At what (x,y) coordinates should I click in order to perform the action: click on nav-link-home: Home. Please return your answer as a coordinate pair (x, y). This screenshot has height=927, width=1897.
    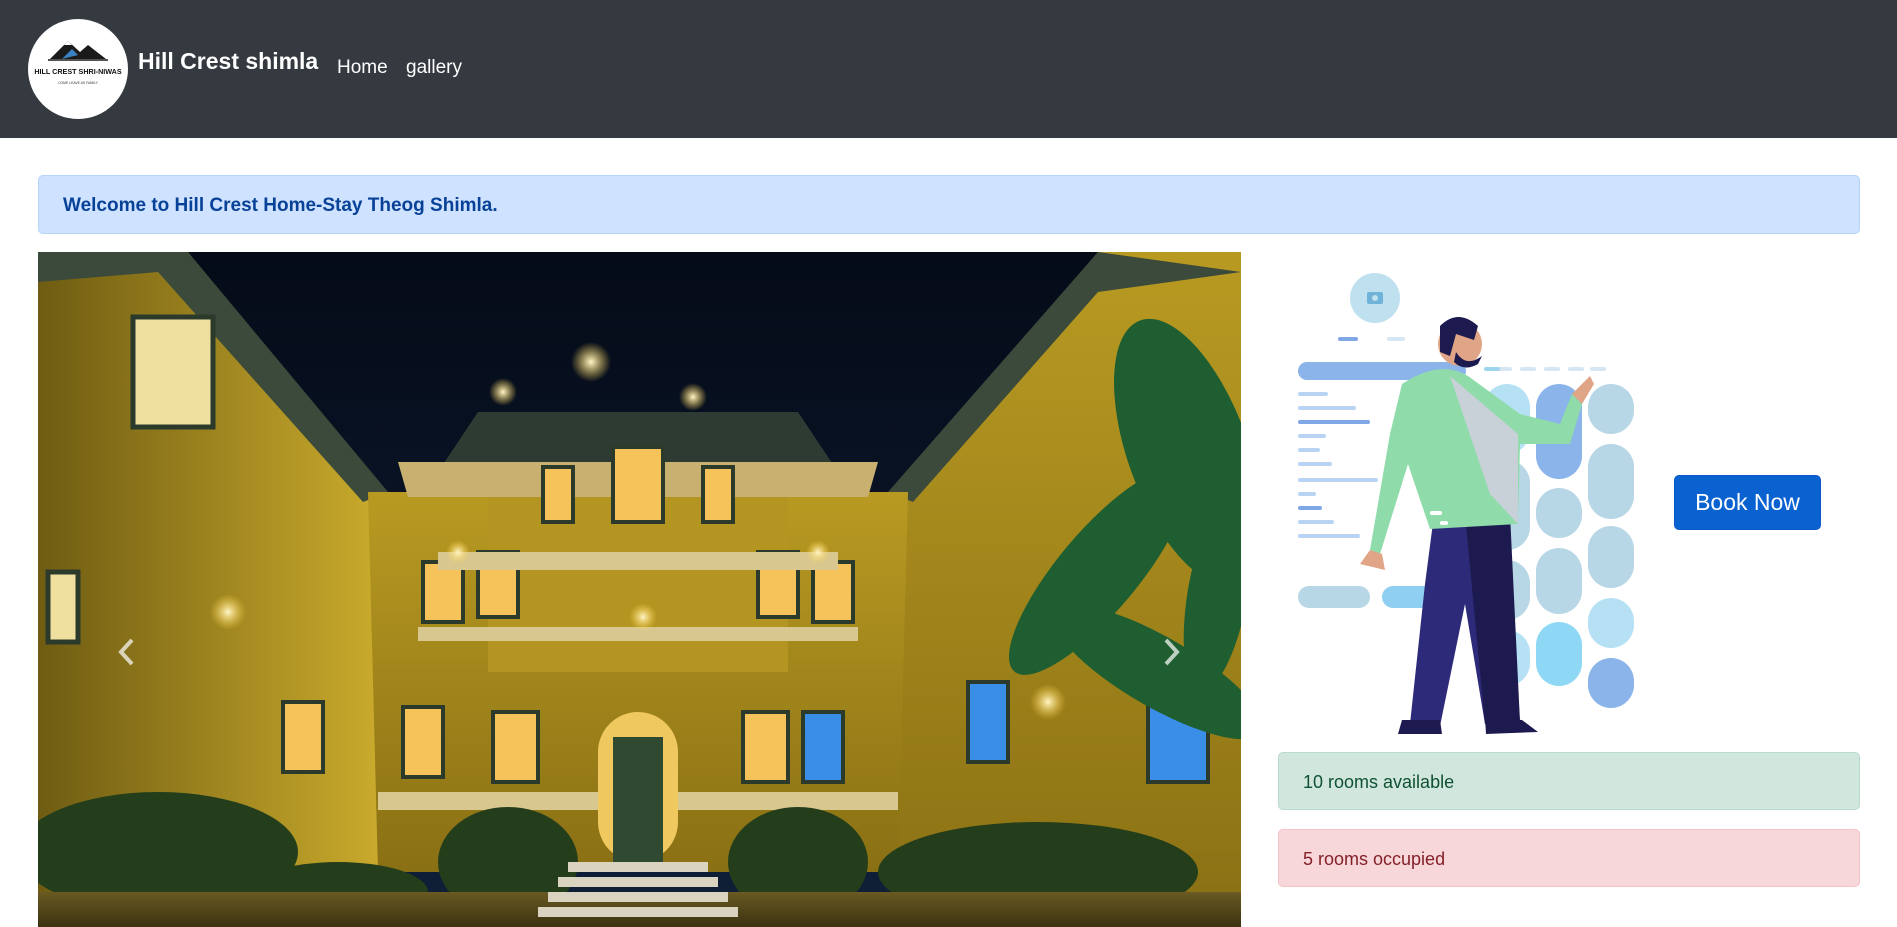
    Looking at the image, I should click on (362, 68).